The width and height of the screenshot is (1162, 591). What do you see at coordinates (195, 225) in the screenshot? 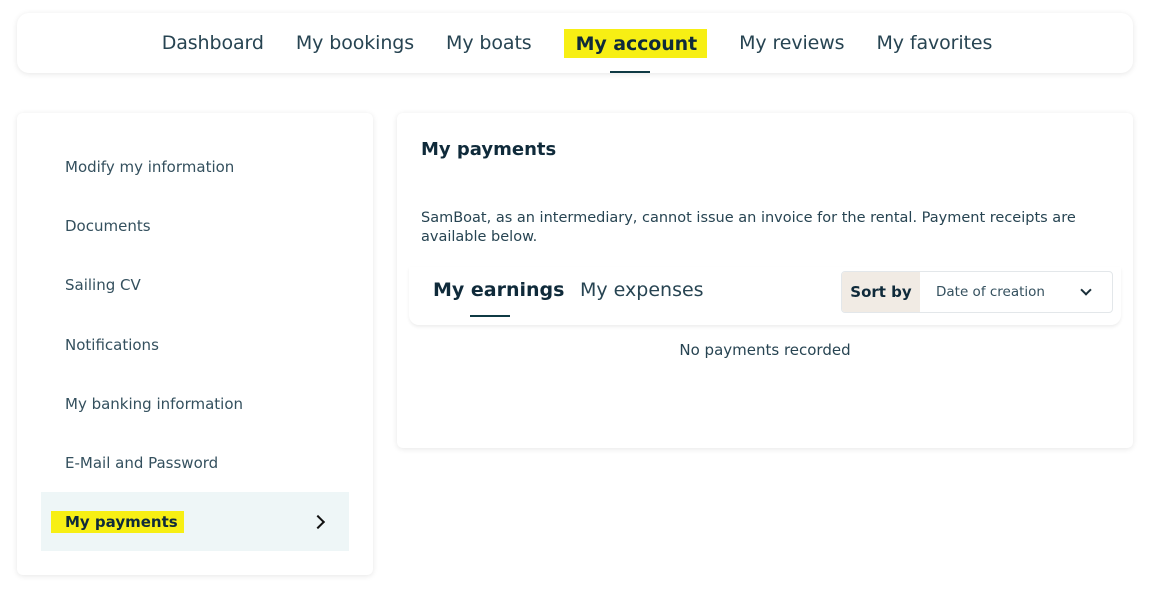
I see `sidebar-item-documents: Documents` at bounding box center [195, 225].